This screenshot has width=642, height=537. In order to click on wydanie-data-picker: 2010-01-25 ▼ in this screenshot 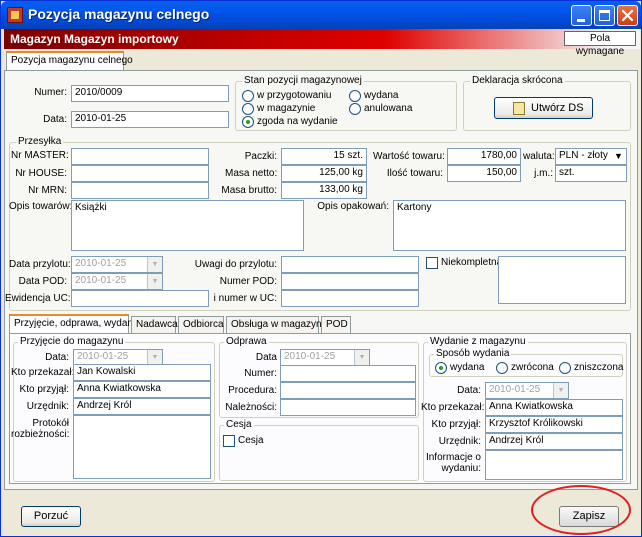, I will do `click(527, 390)`.